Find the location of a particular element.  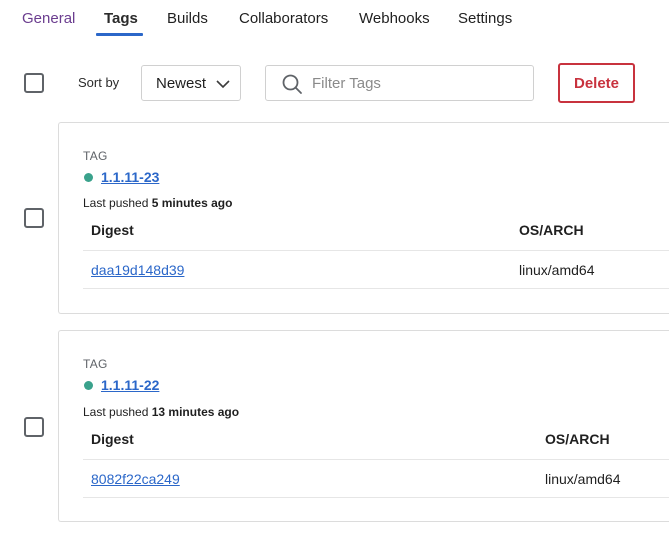

table-row: daa19d148d39 linux/amd64 is located at coordinates (376, 270).